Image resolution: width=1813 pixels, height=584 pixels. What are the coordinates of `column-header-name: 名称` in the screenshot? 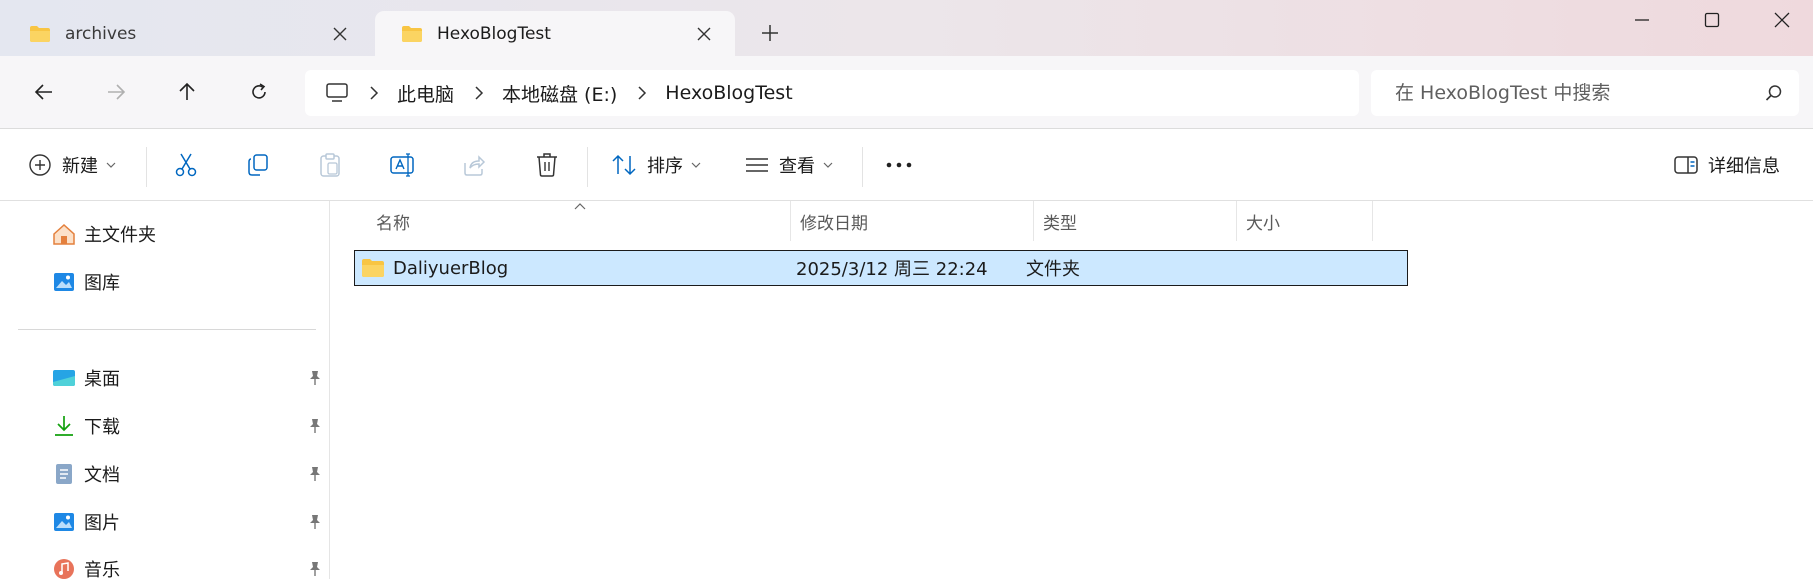 It's located at (578, 221).